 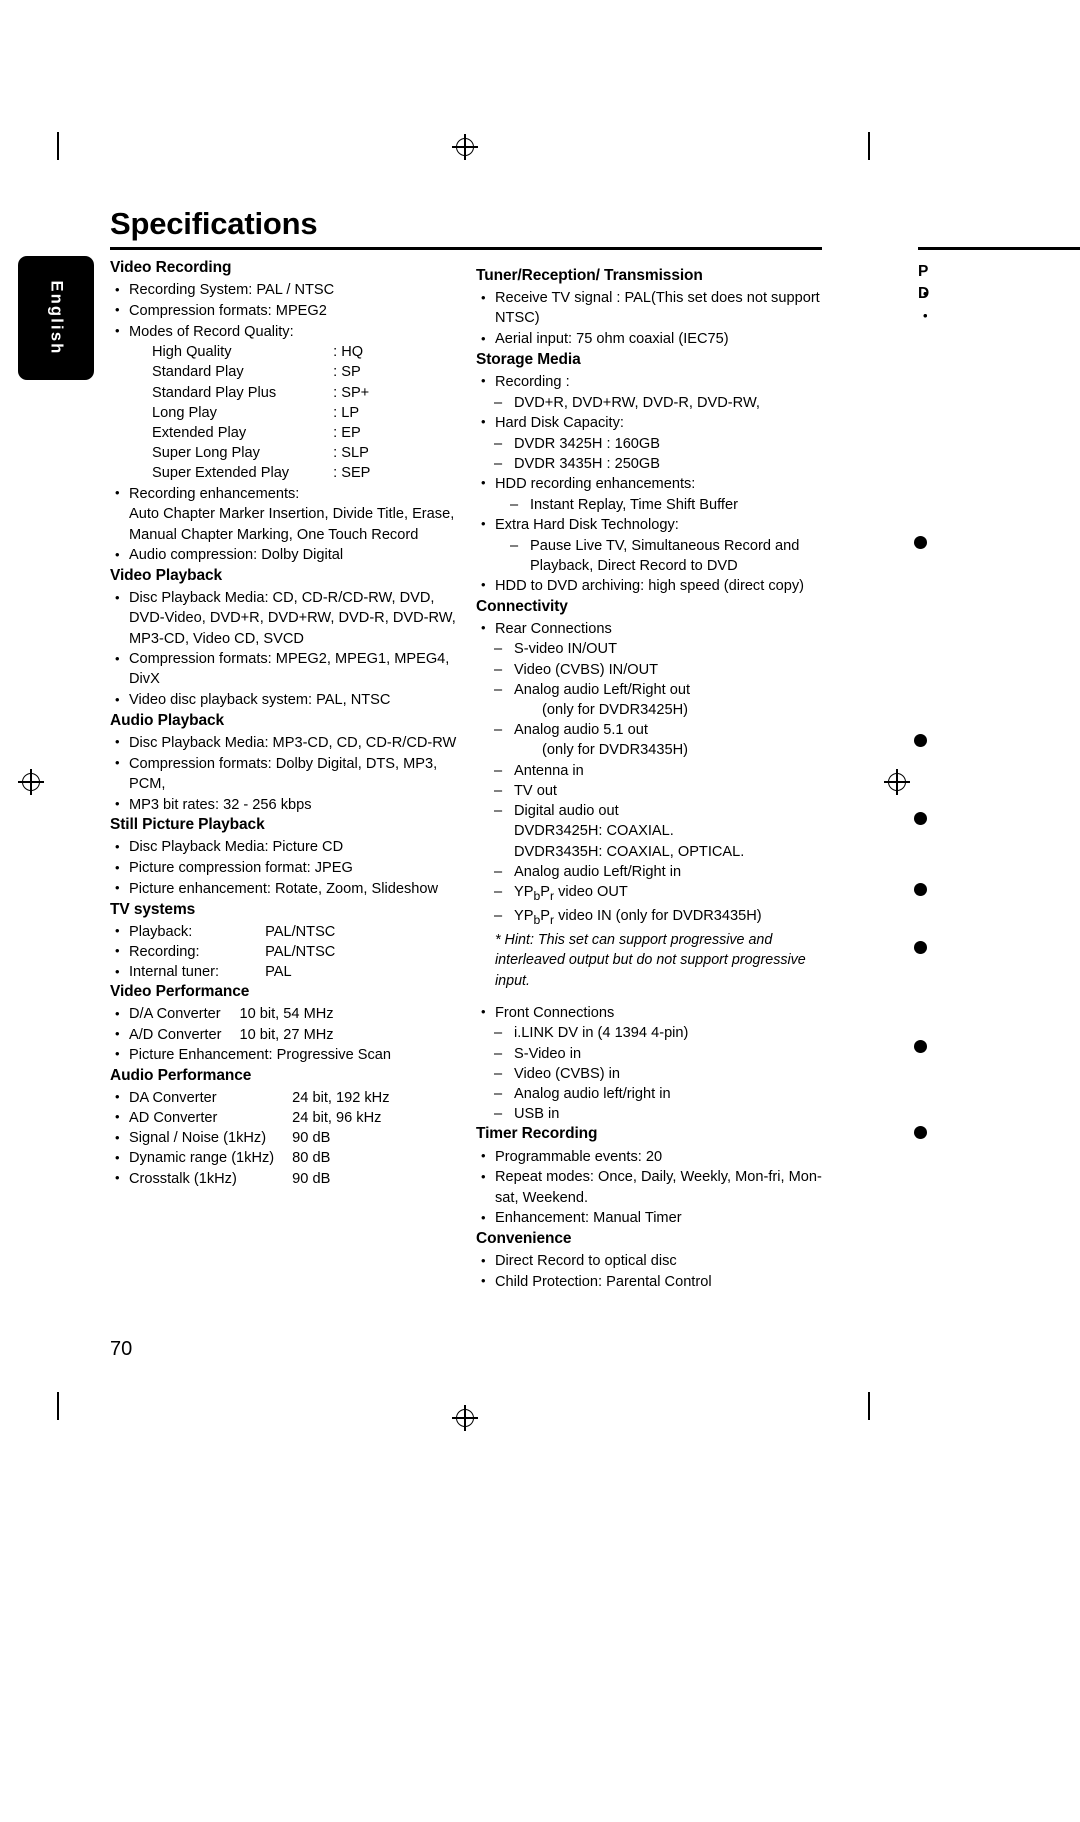 What do you see at coordinates (650, 649) in the screenshot?
I see `list-item: S-video IN/OUT` at bounding box center [650, 649].